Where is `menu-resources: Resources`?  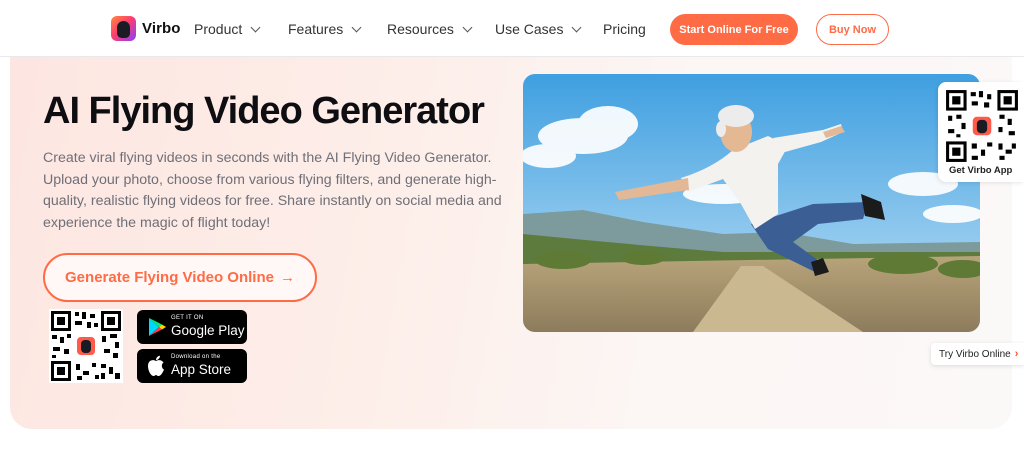 menu-resources: Resources is located at coordinates (430, 29).